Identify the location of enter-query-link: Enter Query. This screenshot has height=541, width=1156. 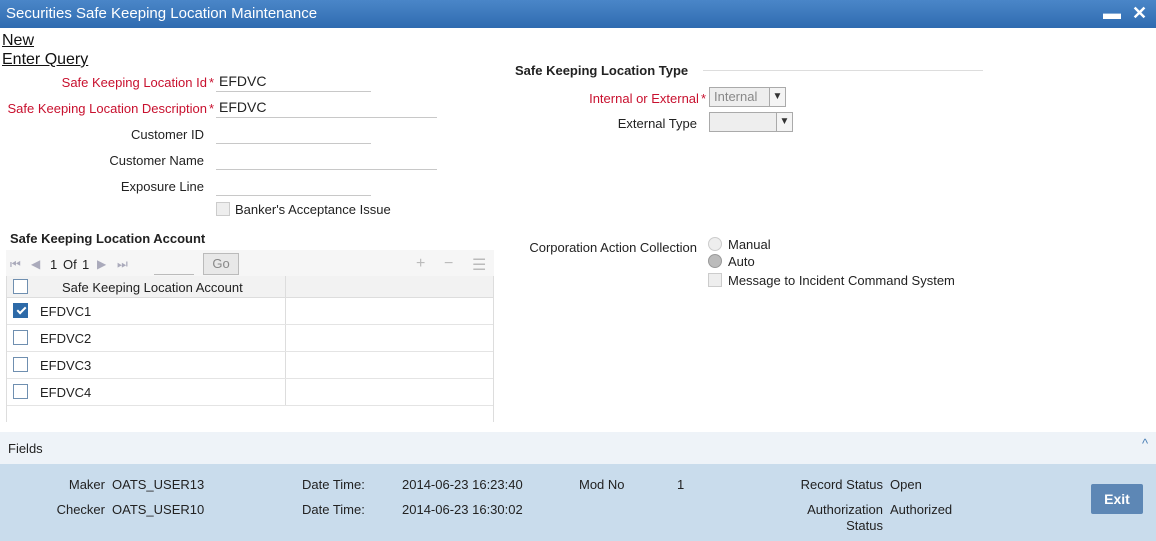
(45, 60).